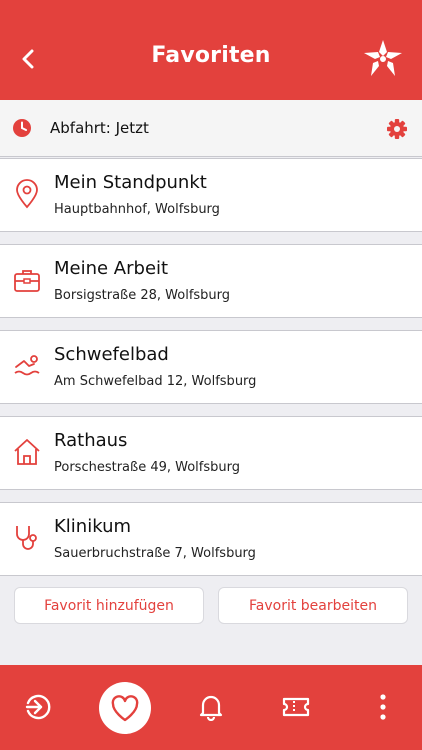 This screenshot has height=750, width=422. I want to click on clock-icon, so click(22, 128).